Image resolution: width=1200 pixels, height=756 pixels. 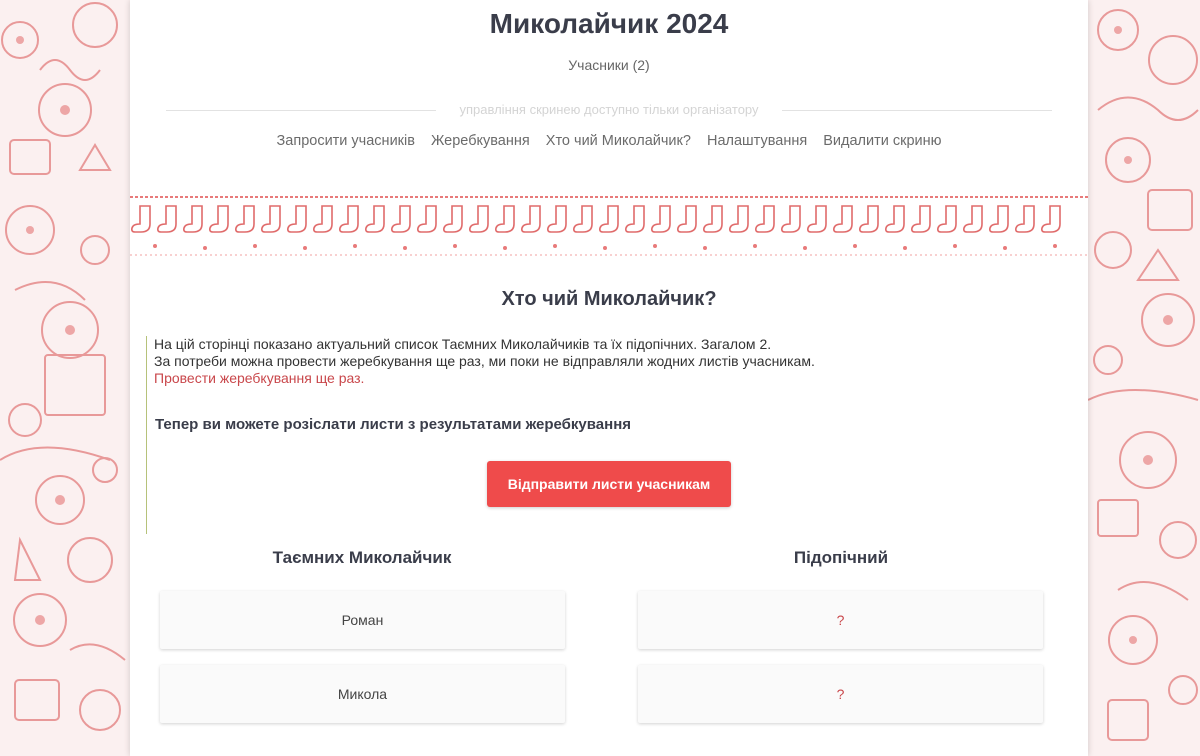 I want to click on festive-background-left, so click(x=63, y=366).